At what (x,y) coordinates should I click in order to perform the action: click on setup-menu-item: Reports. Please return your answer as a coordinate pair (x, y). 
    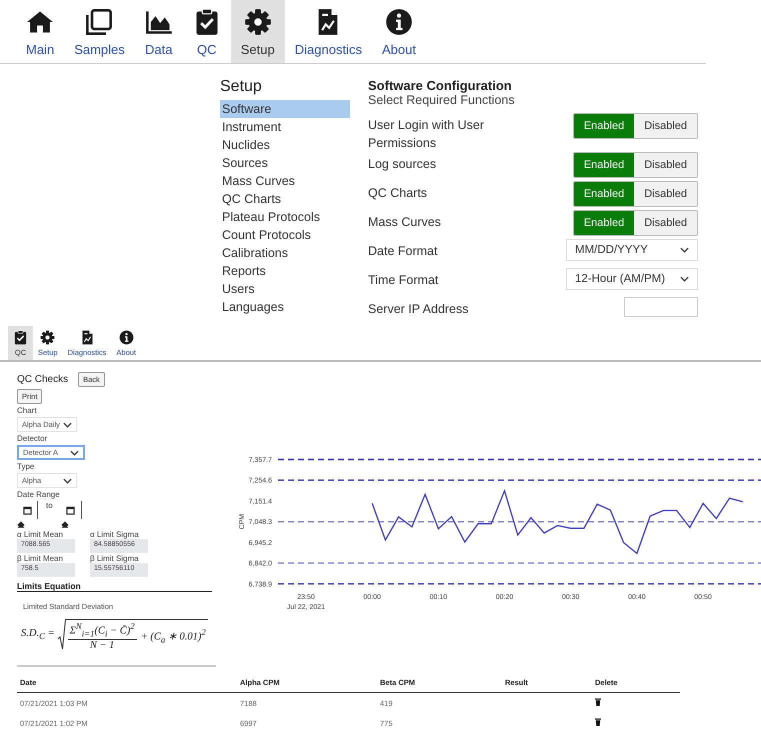
    Looking at the image, I should click on (285, 271).